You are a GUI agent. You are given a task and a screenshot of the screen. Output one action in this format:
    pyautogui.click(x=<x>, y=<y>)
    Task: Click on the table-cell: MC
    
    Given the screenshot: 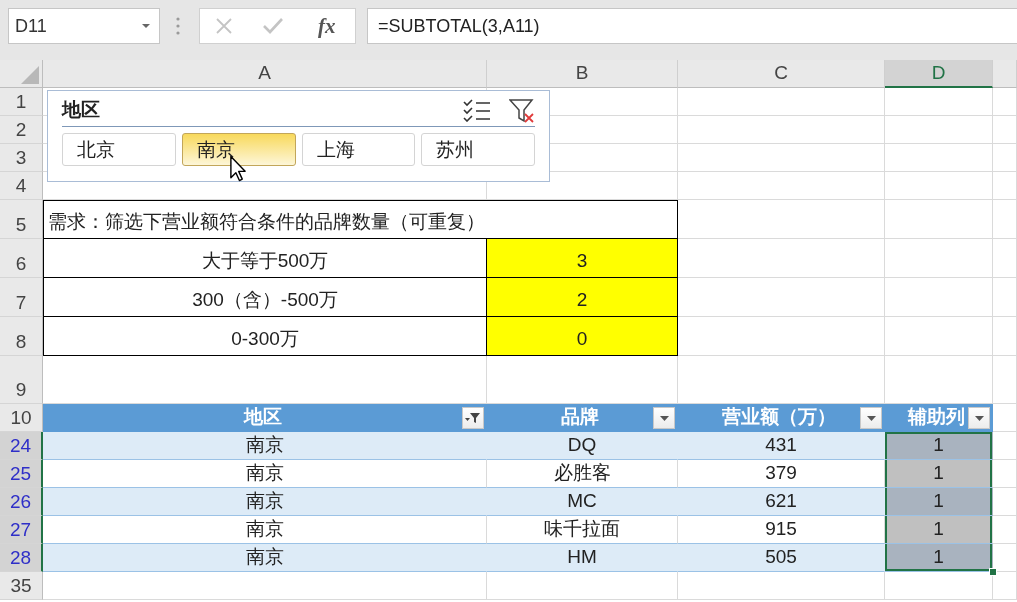 What is the action you would take?
    pyautogui.click(x=582, y=502)
    